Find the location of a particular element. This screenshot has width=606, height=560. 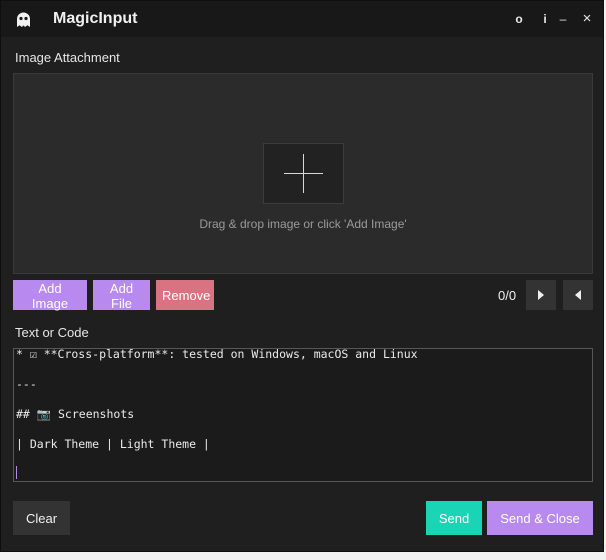

play-right-icon is located at coordinates (541, 295).